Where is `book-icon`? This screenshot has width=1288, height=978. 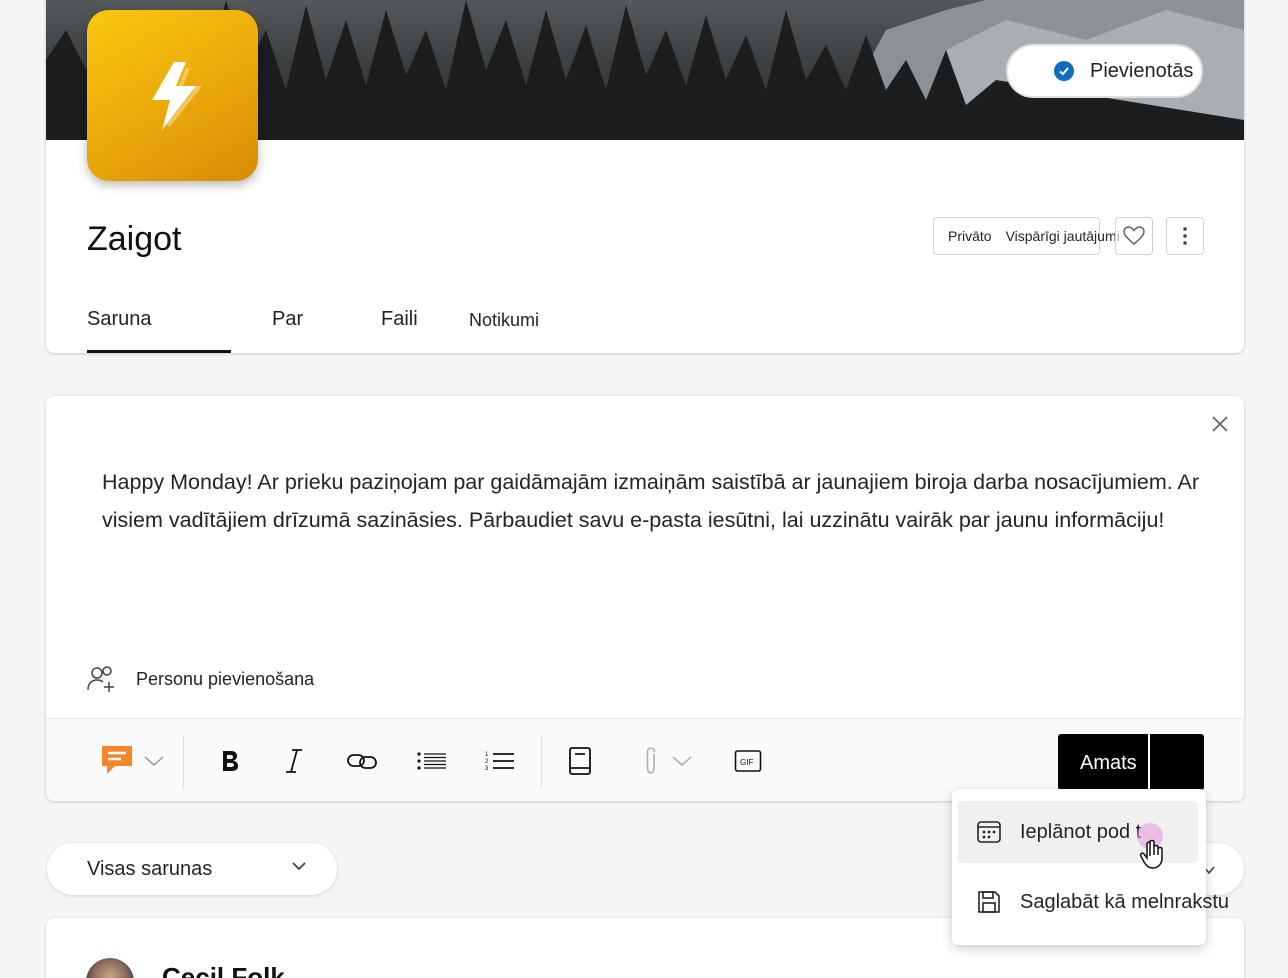 book-icon is located at coordinates (580, 761).